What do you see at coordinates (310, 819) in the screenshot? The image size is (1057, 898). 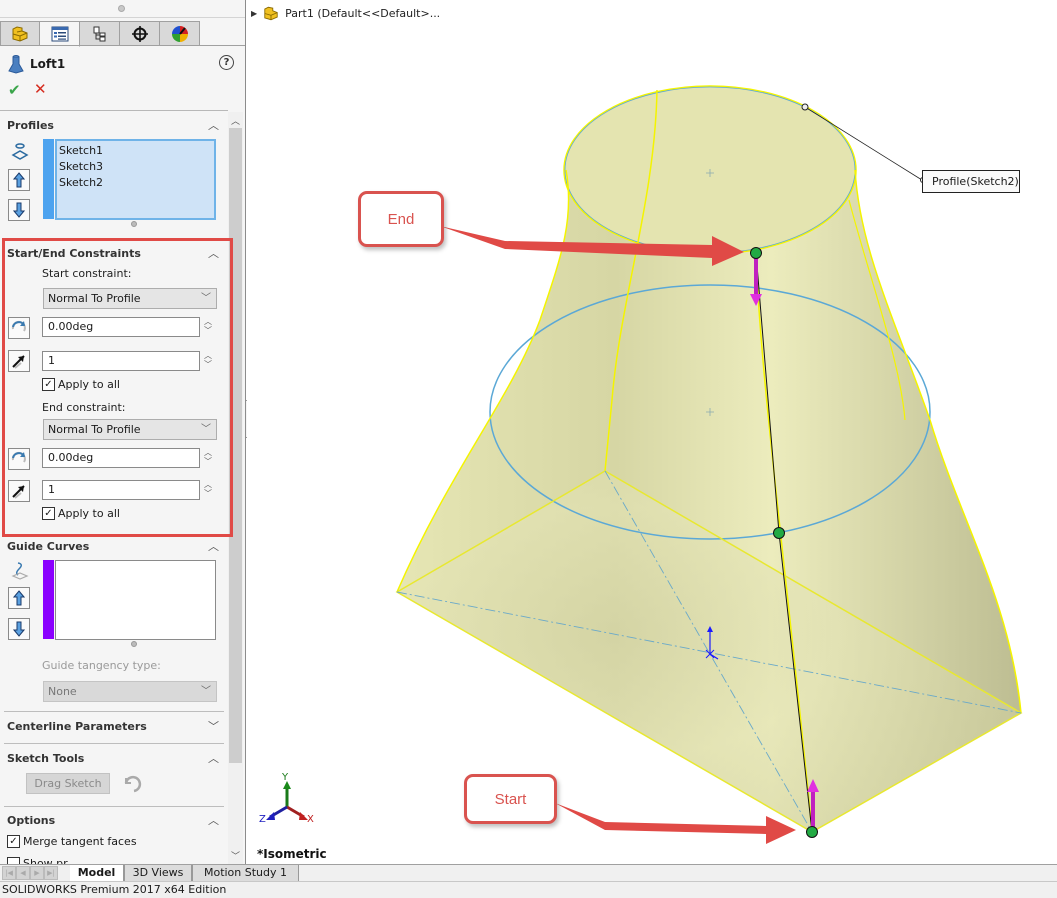 I see `triad-x-label: X` at bounding box center [310, 819].